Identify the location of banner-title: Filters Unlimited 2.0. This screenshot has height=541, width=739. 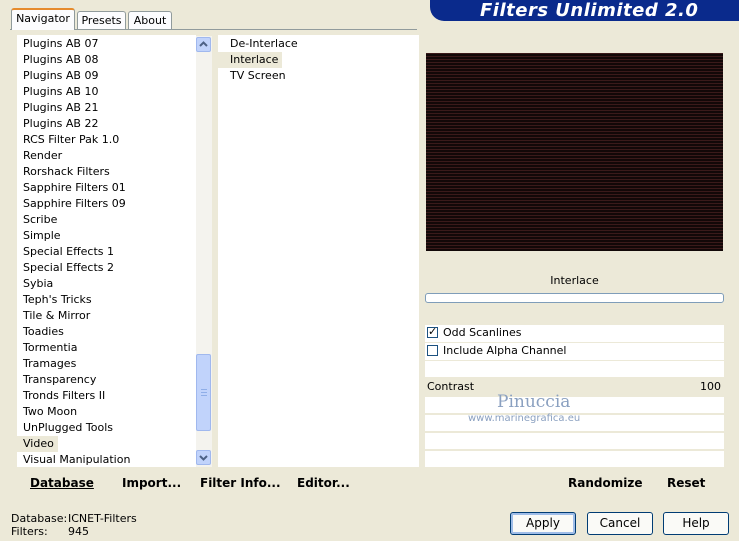
(589, 10).